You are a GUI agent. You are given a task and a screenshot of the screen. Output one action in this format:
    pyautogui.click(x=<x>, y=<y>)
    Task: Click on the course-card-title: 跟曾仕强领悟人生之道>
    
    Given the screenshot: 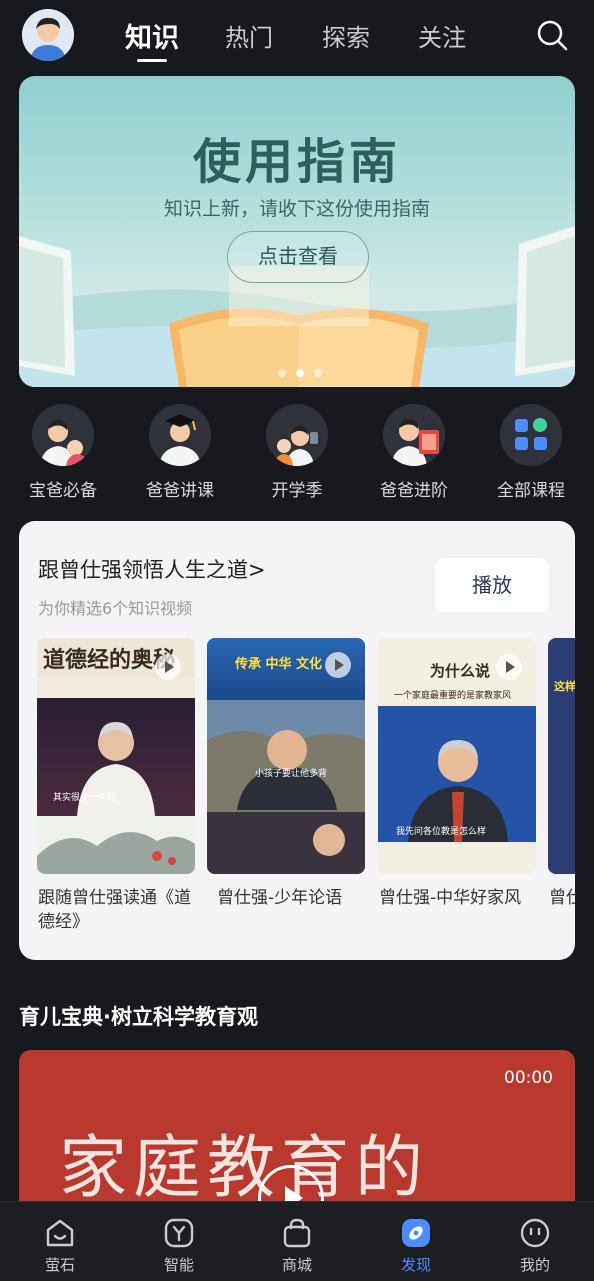 What is the action you would take?
    pyautogui.click(x=152, y=569)
    